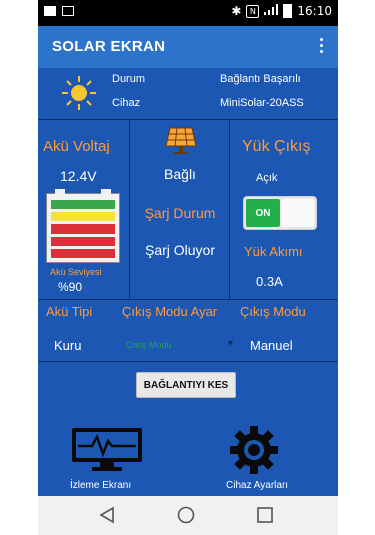 The image size is (375, 535). What do you see at coordinates (107, 515) in the screenshot?
I see `back-icon` at bounding box center [107, 515].